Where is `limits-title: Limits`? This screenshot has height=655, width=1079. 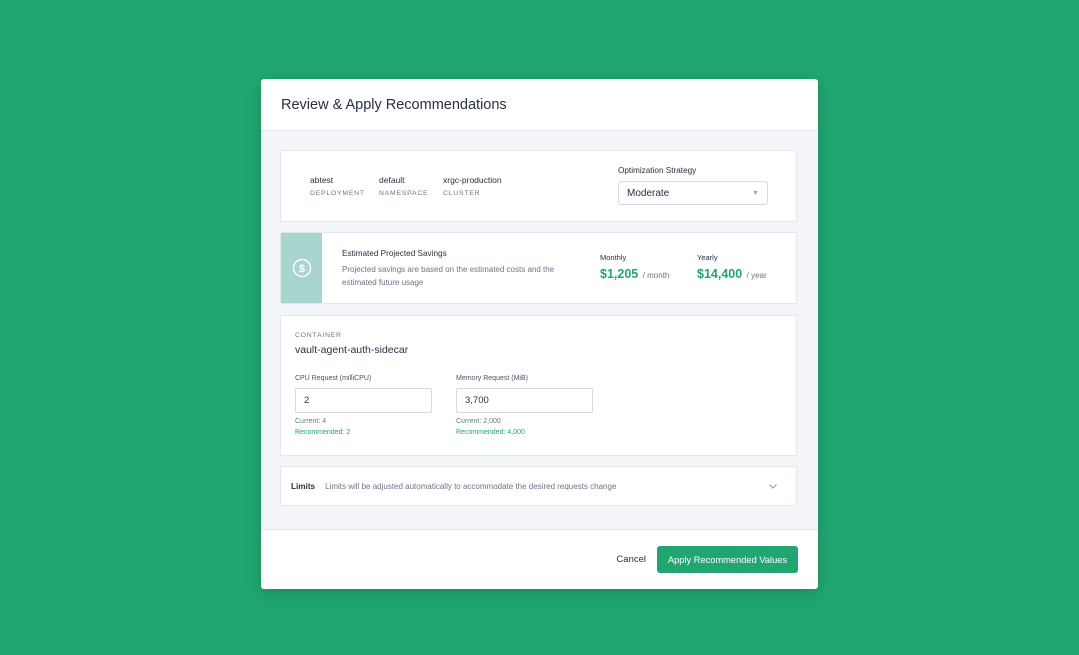
limits-title: Limits is located at coordinates (303, 486).